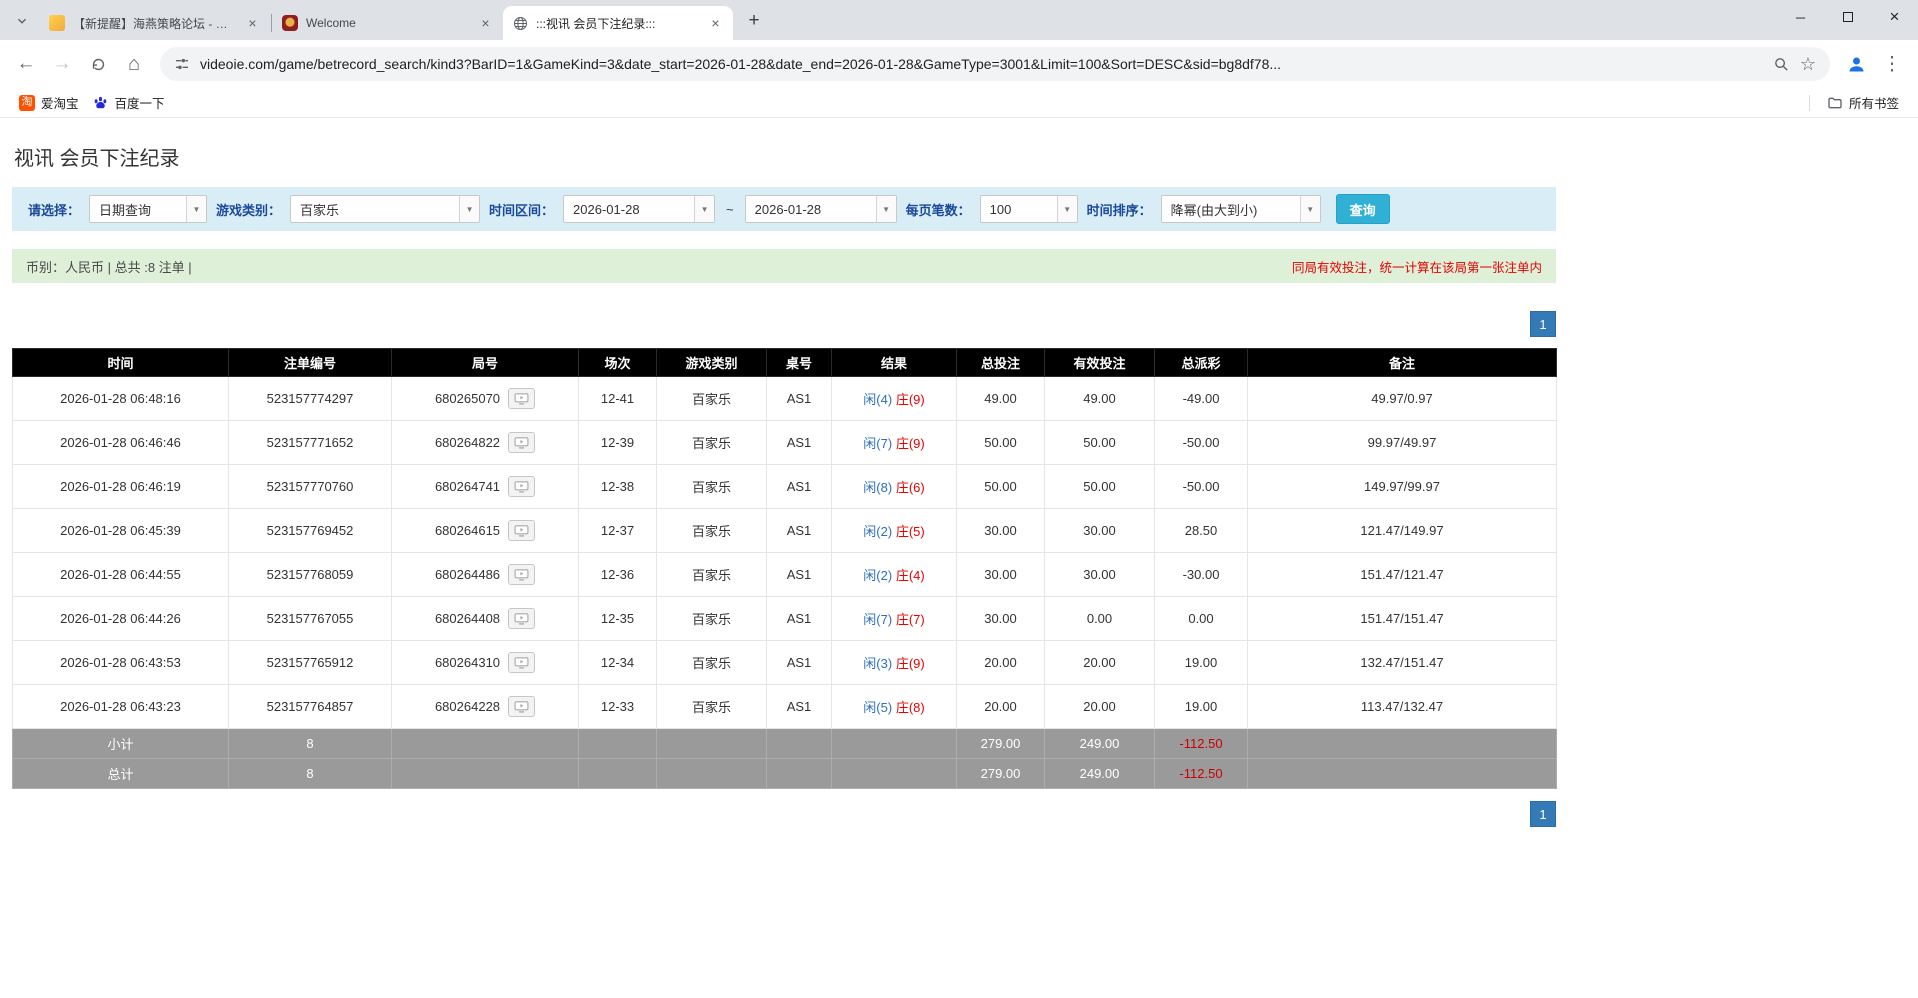 The width and height of the screenshot is (1918, 998). I want to click on all-bookmarks-button: 所有书签, so click(1863, 102).